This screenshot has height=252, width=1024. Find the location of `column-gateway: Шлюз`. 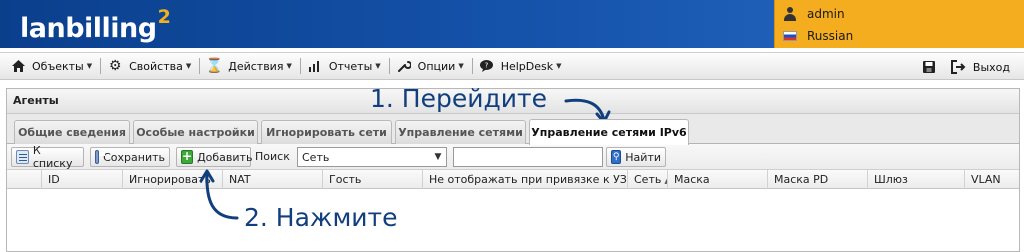

column-gateway: Шлюз is located at coordinates (915, 179).